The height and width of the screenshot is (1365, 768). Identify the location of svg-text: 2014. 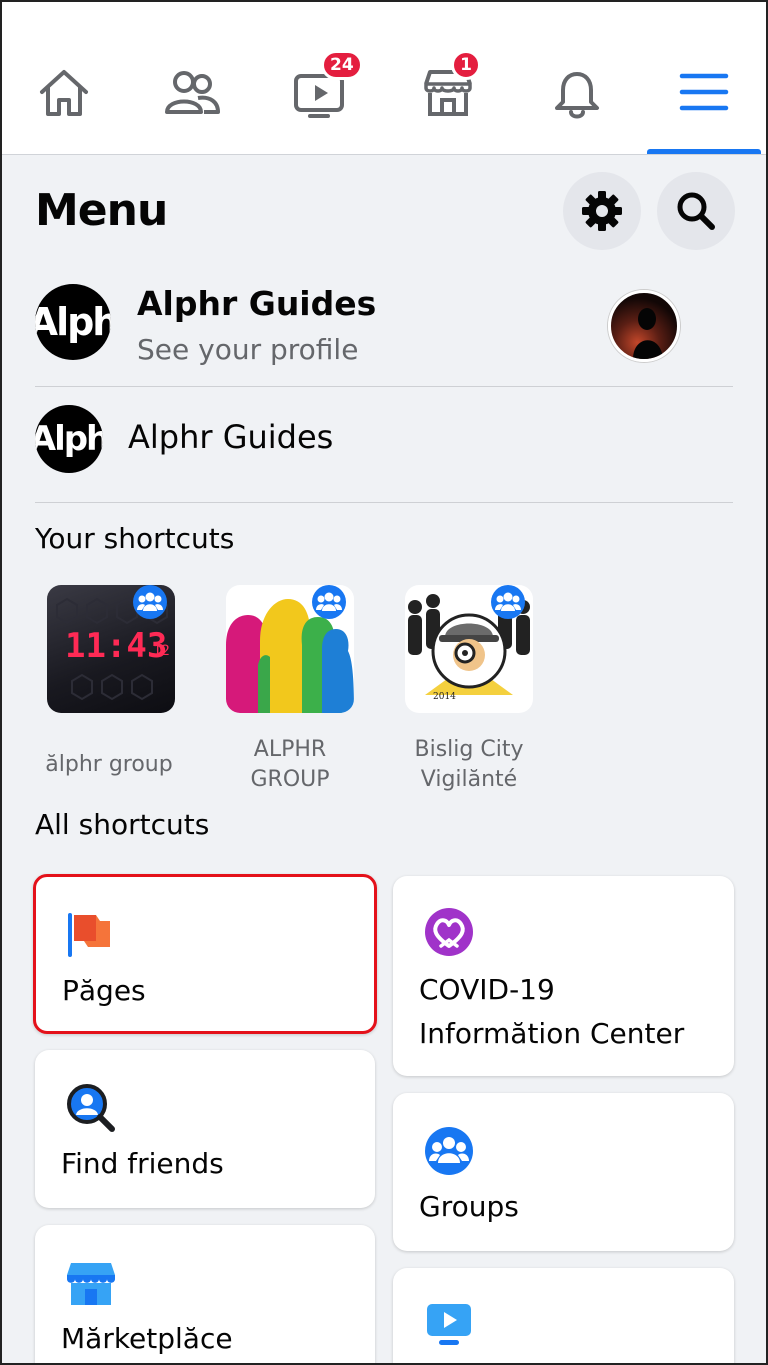
(444, 697).